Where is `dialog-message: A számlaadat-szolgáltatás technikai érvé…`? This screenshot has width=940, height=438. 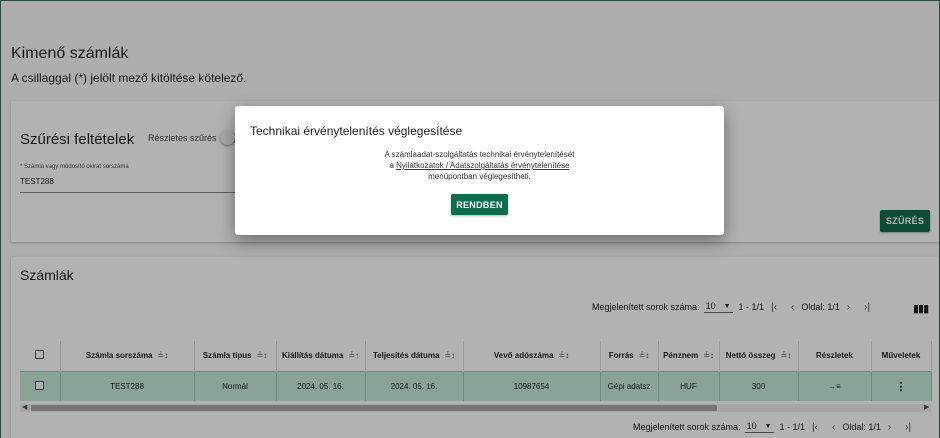
dialog-message: A számlaadat-szolgáltatás technikai érvé… is located at coordinates (479, 165).